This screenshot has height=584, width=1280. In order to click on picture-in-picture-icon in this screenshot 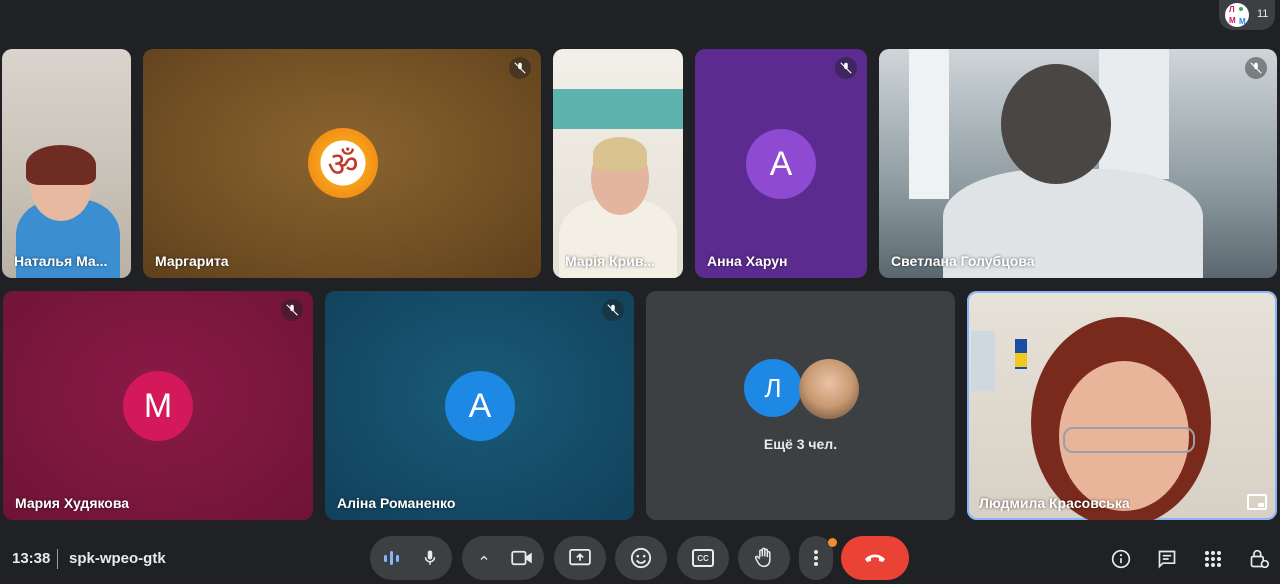, I will do `click(1257, 502)`.